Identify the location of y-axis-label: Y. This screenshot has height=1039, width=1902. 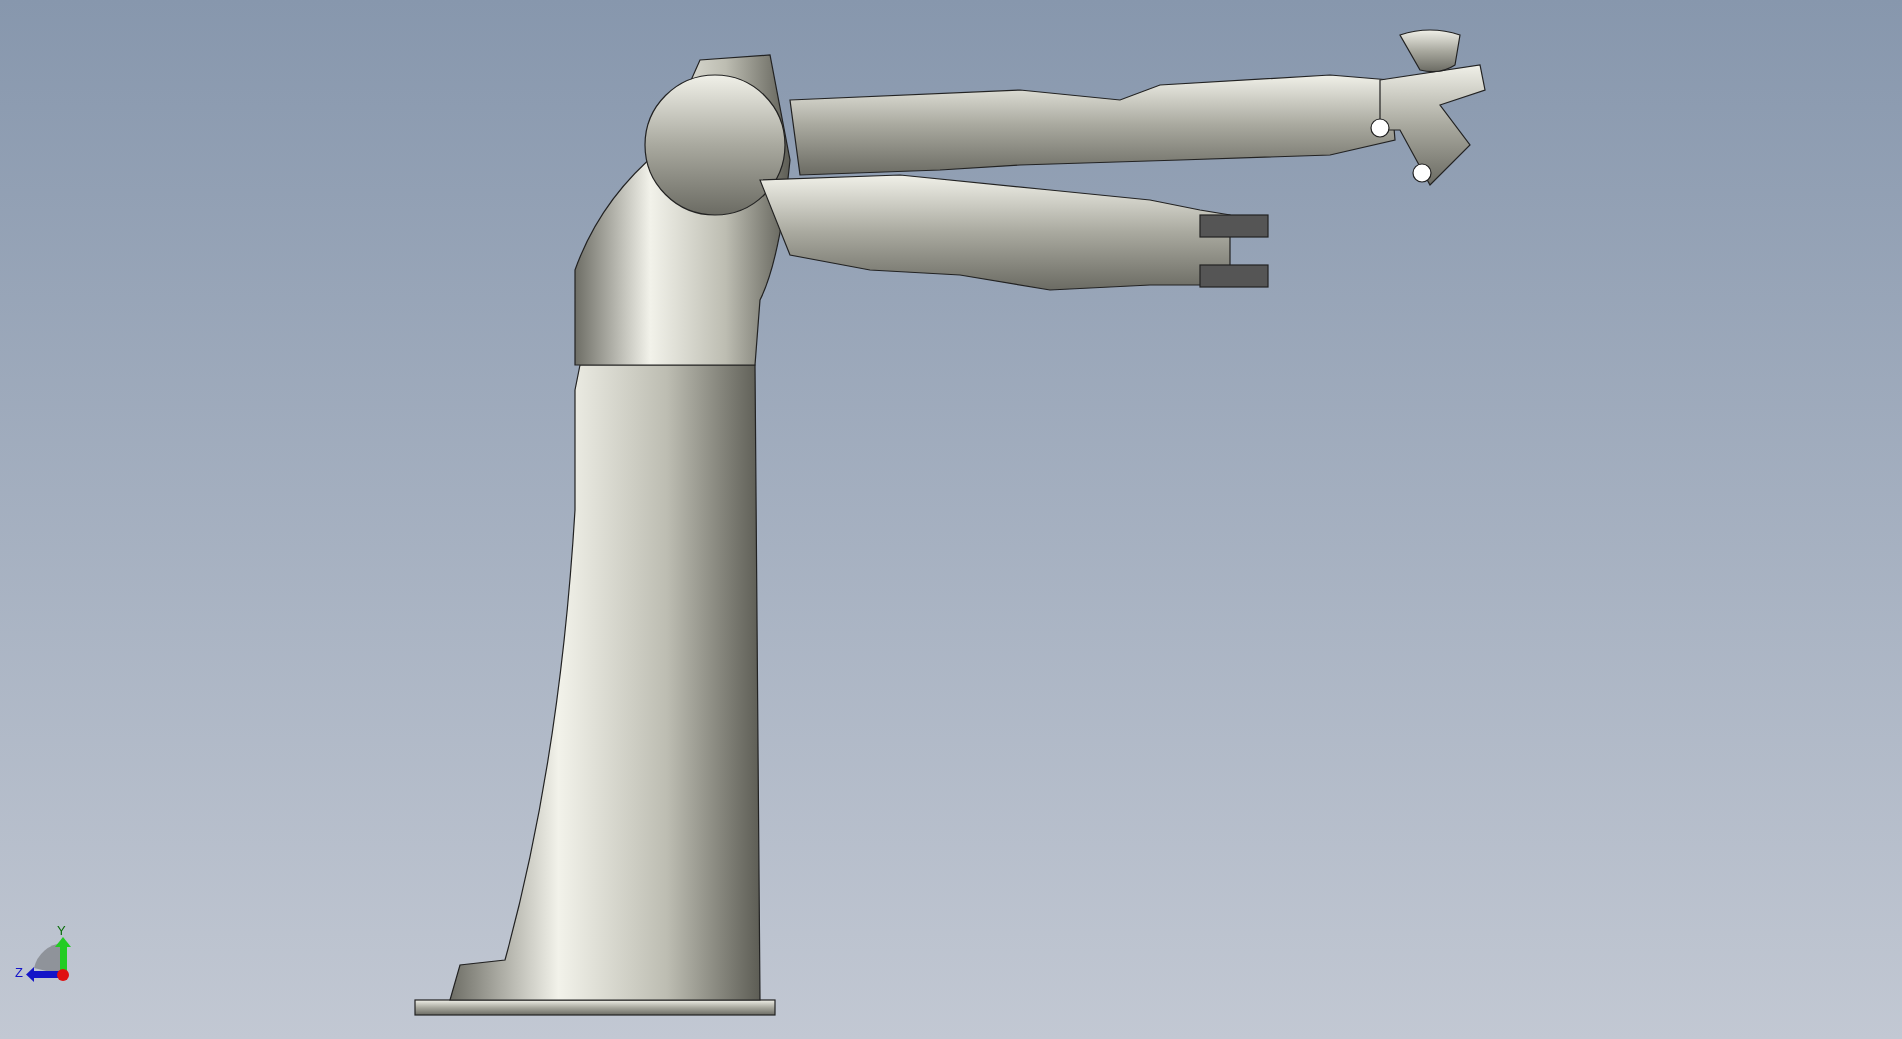
(61, 930).